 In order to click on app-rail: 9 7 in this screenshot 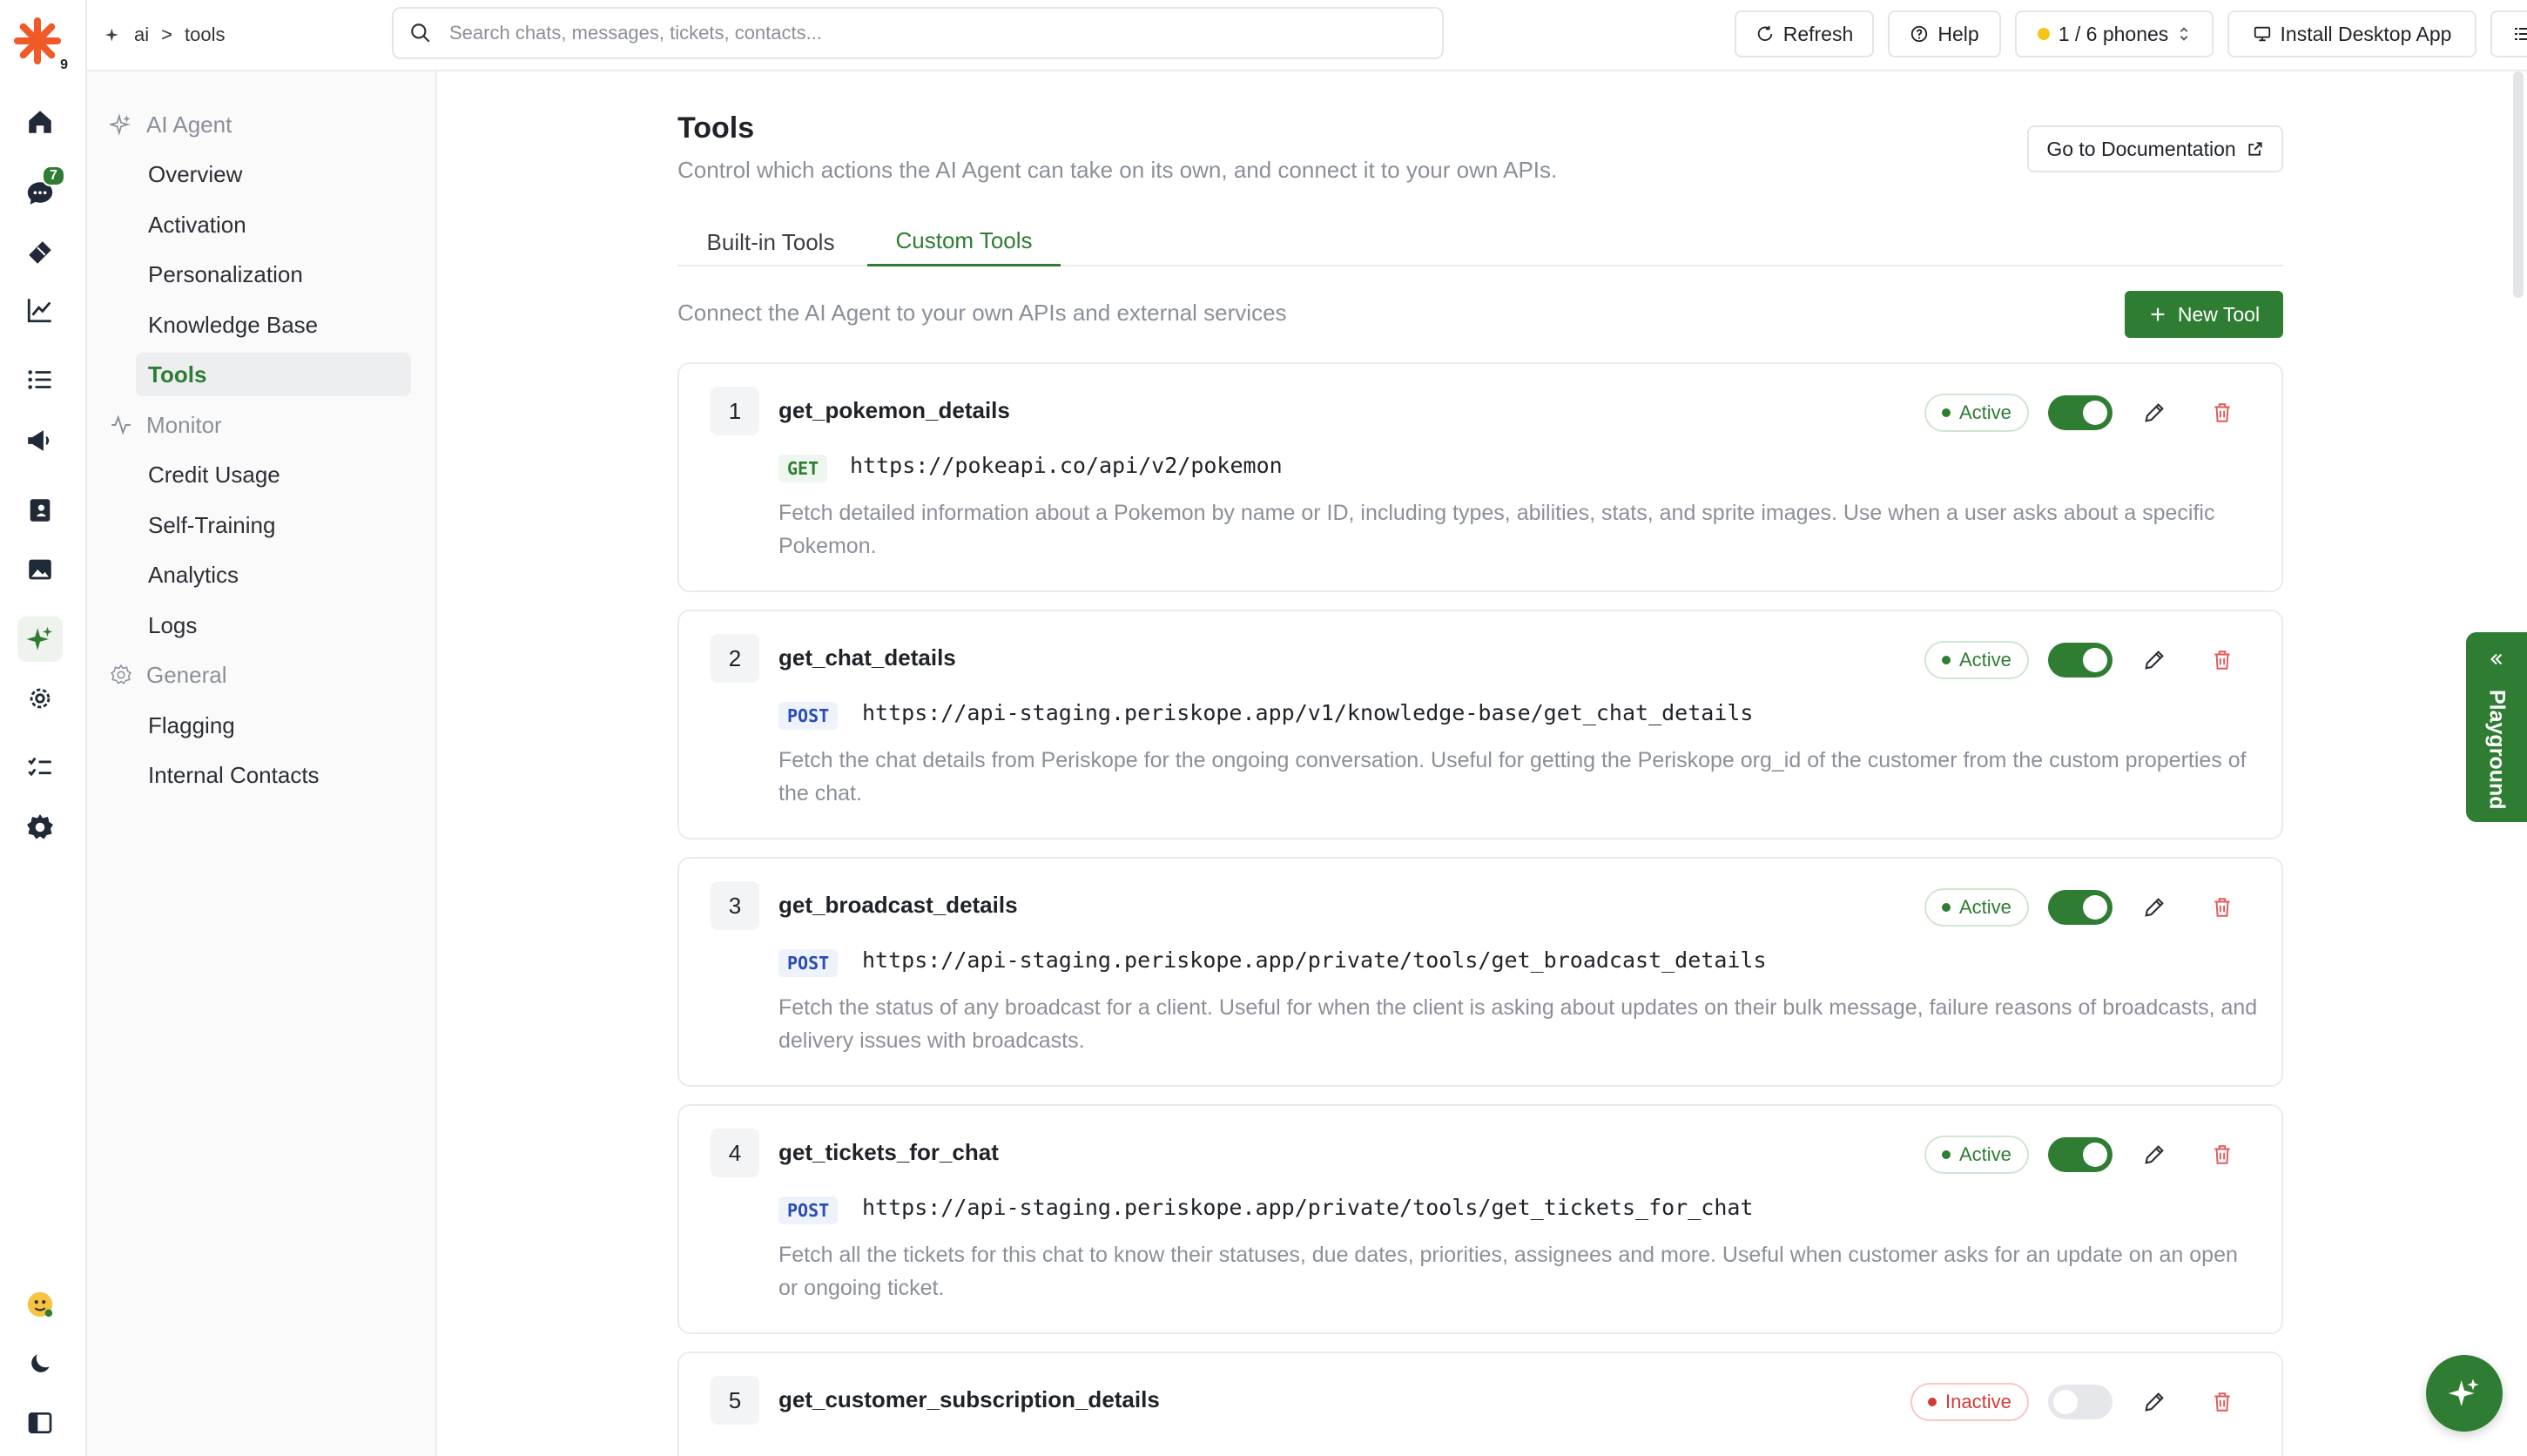, I will do `click(43, 728)`.